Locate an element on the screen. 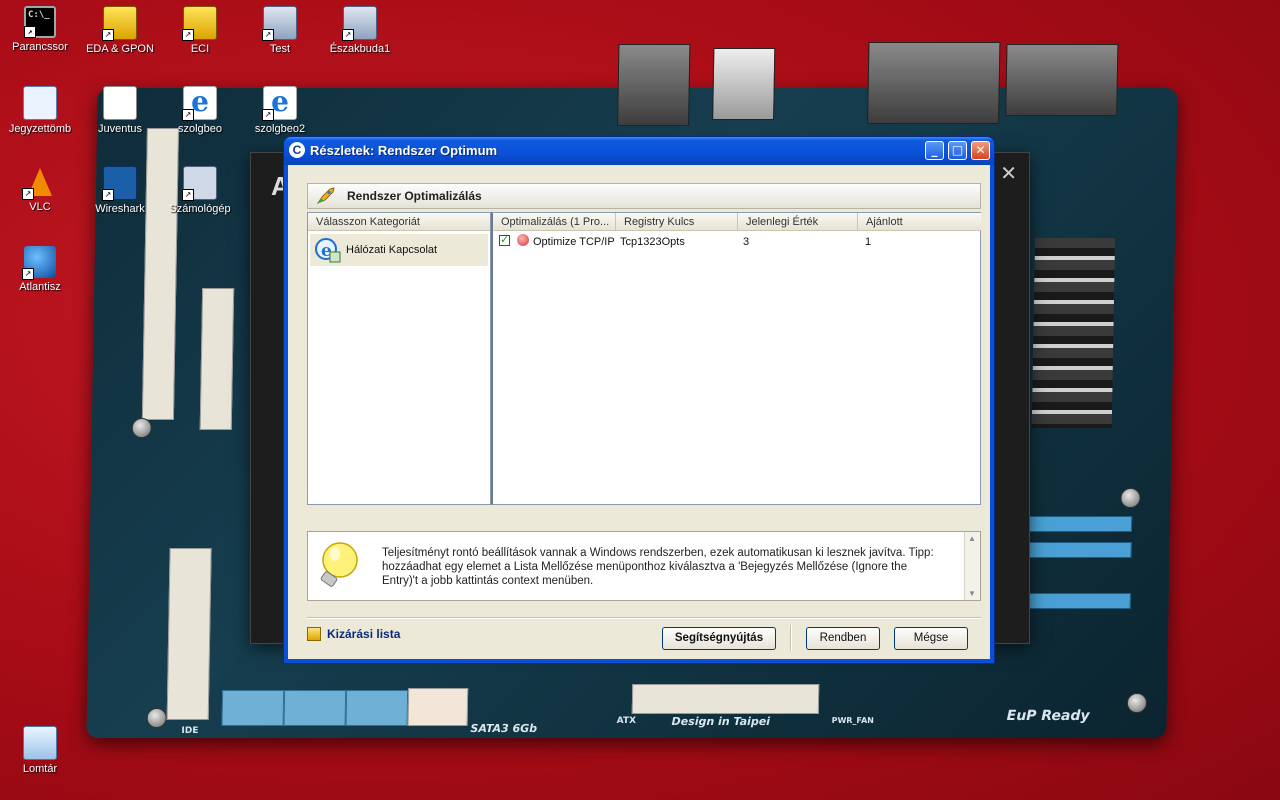 The height and width of the screenshot is (800, 1280). desktop-icon-label: Test is located at coordinates (280, 49).